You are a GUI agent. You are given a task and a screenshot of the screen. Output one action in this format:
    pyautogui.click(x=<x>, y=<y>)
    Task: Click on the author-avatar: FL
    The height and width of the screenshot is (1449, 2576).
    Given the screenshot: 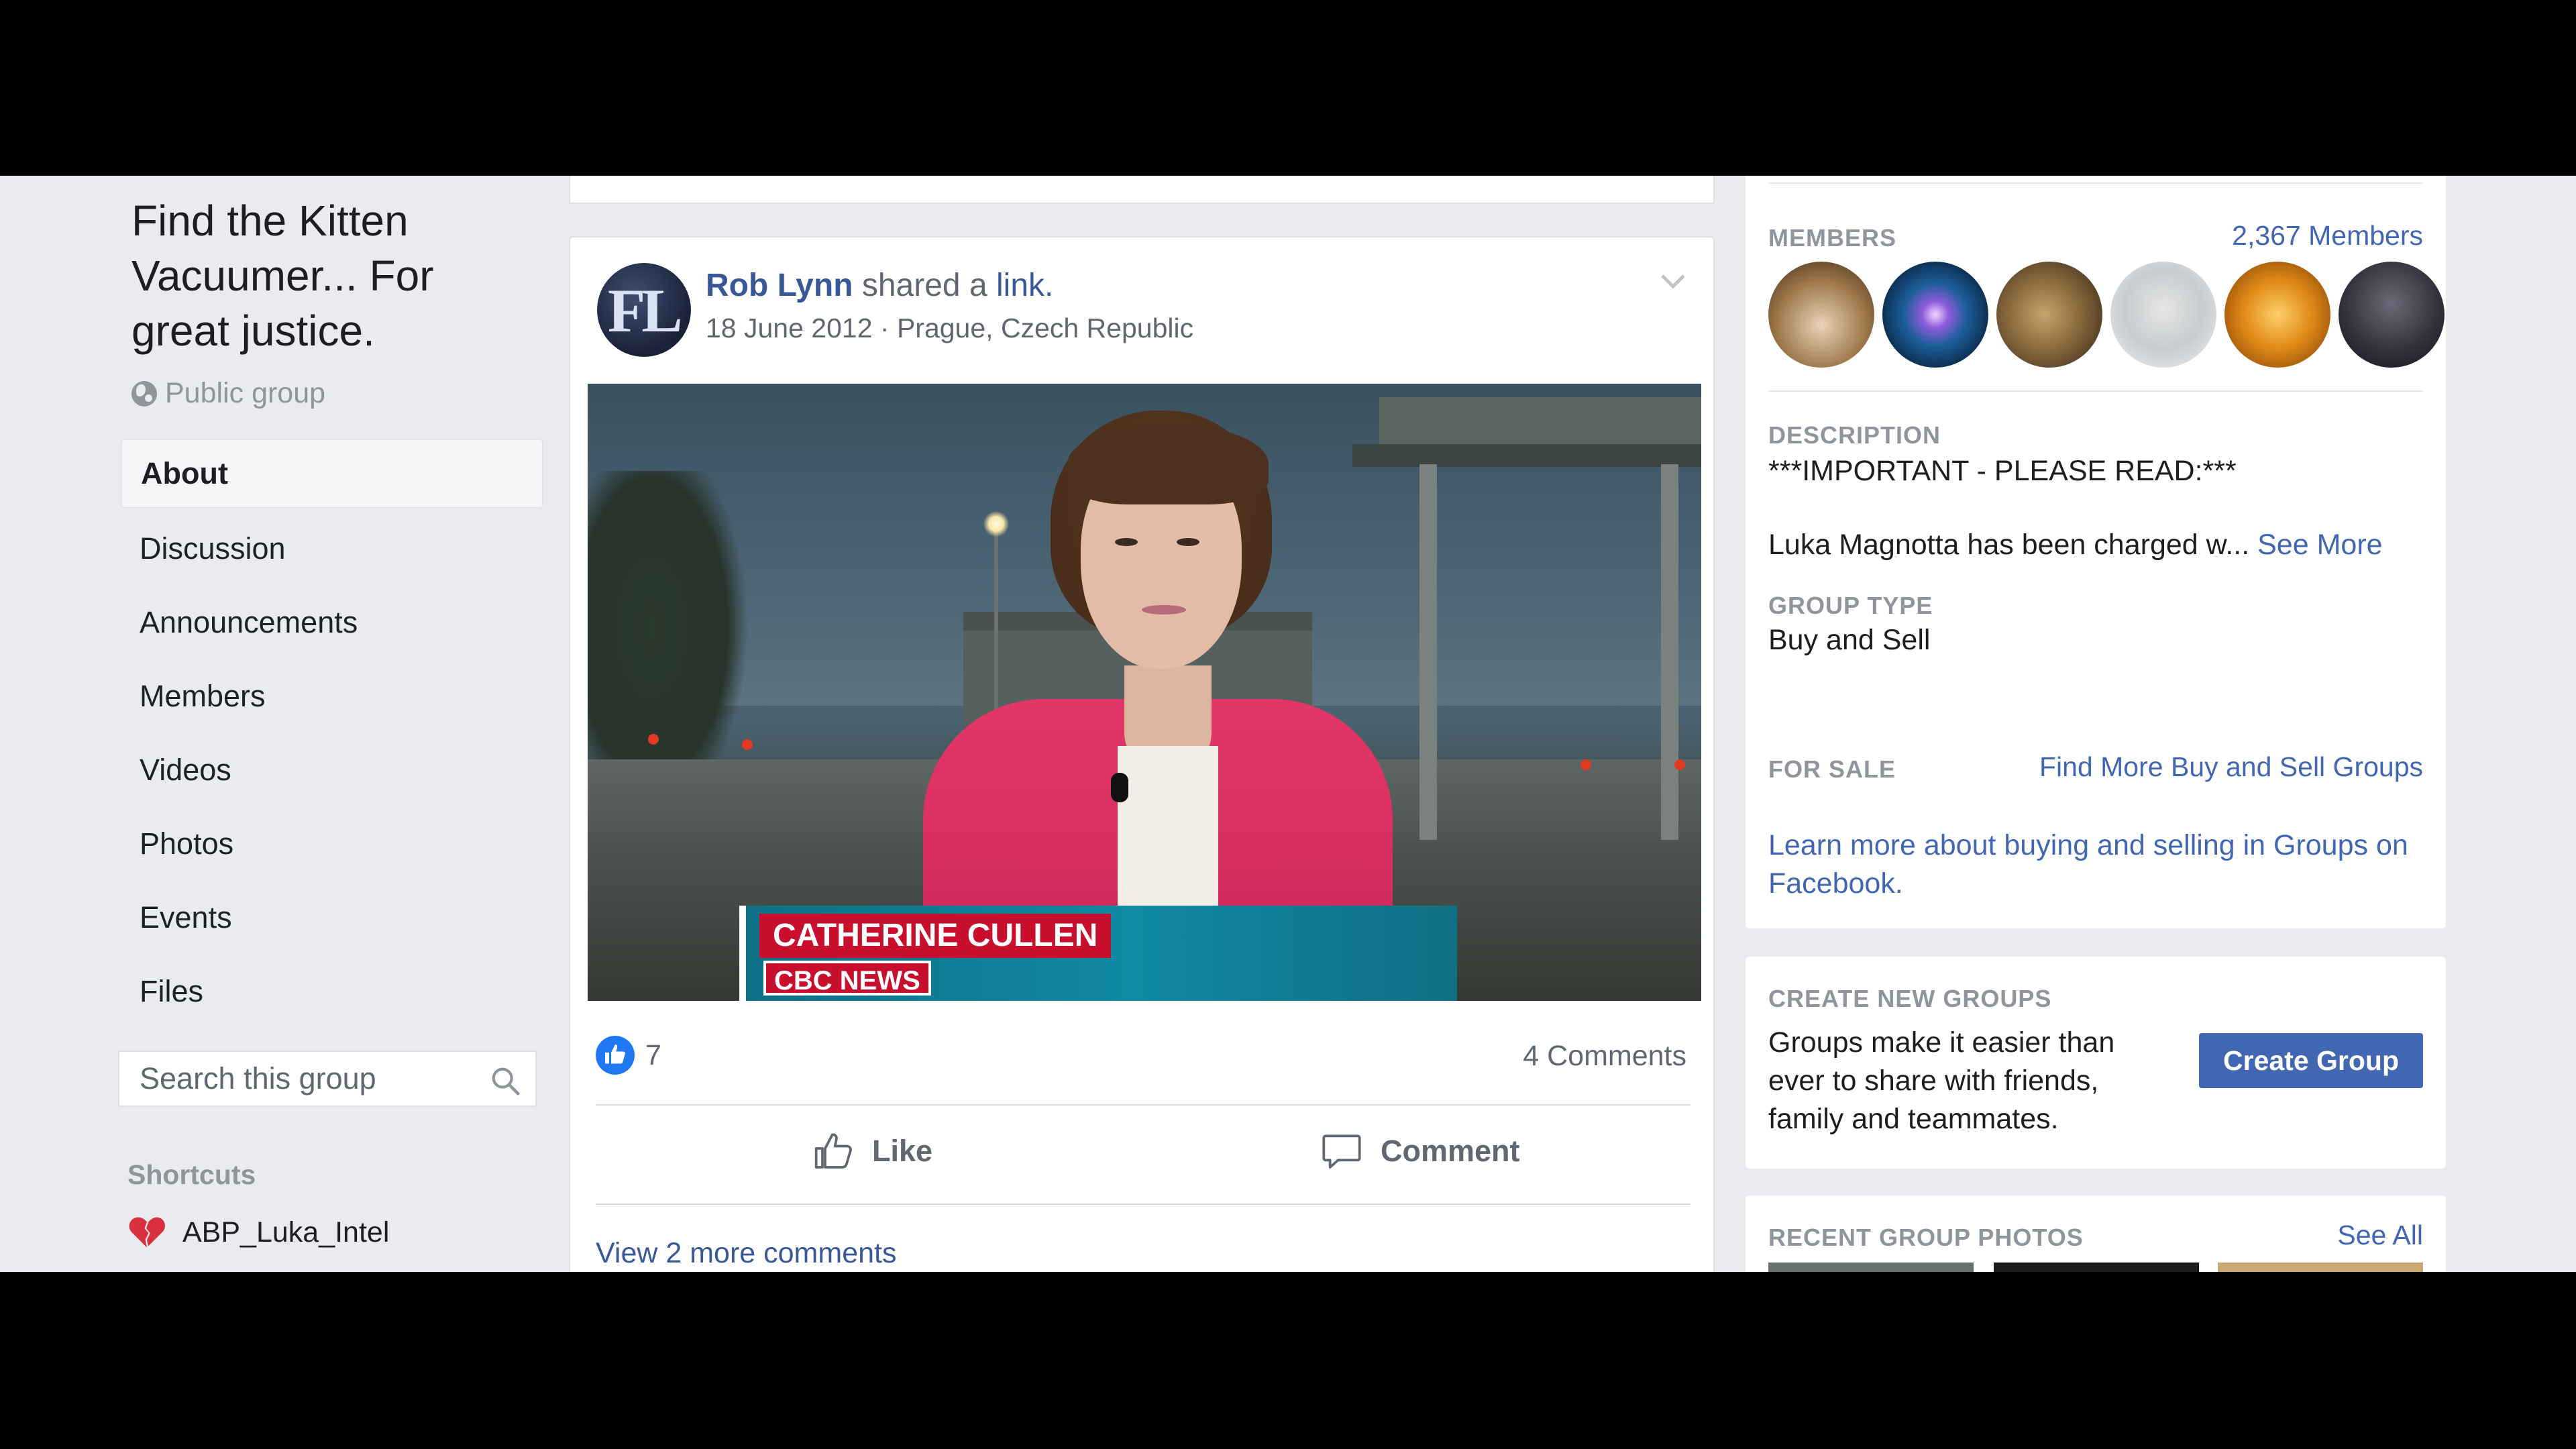 What is the action you would take?
    pyautogui.click(x=644, y=310)
    